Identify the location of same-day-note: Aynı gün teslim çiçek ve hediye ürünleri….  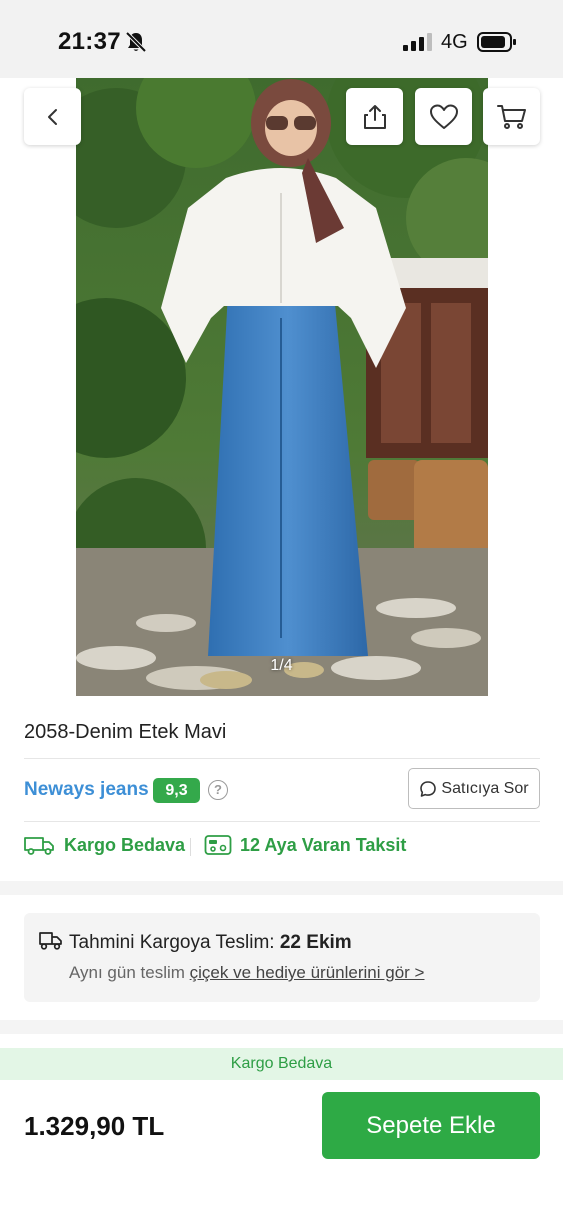
(246, 973).